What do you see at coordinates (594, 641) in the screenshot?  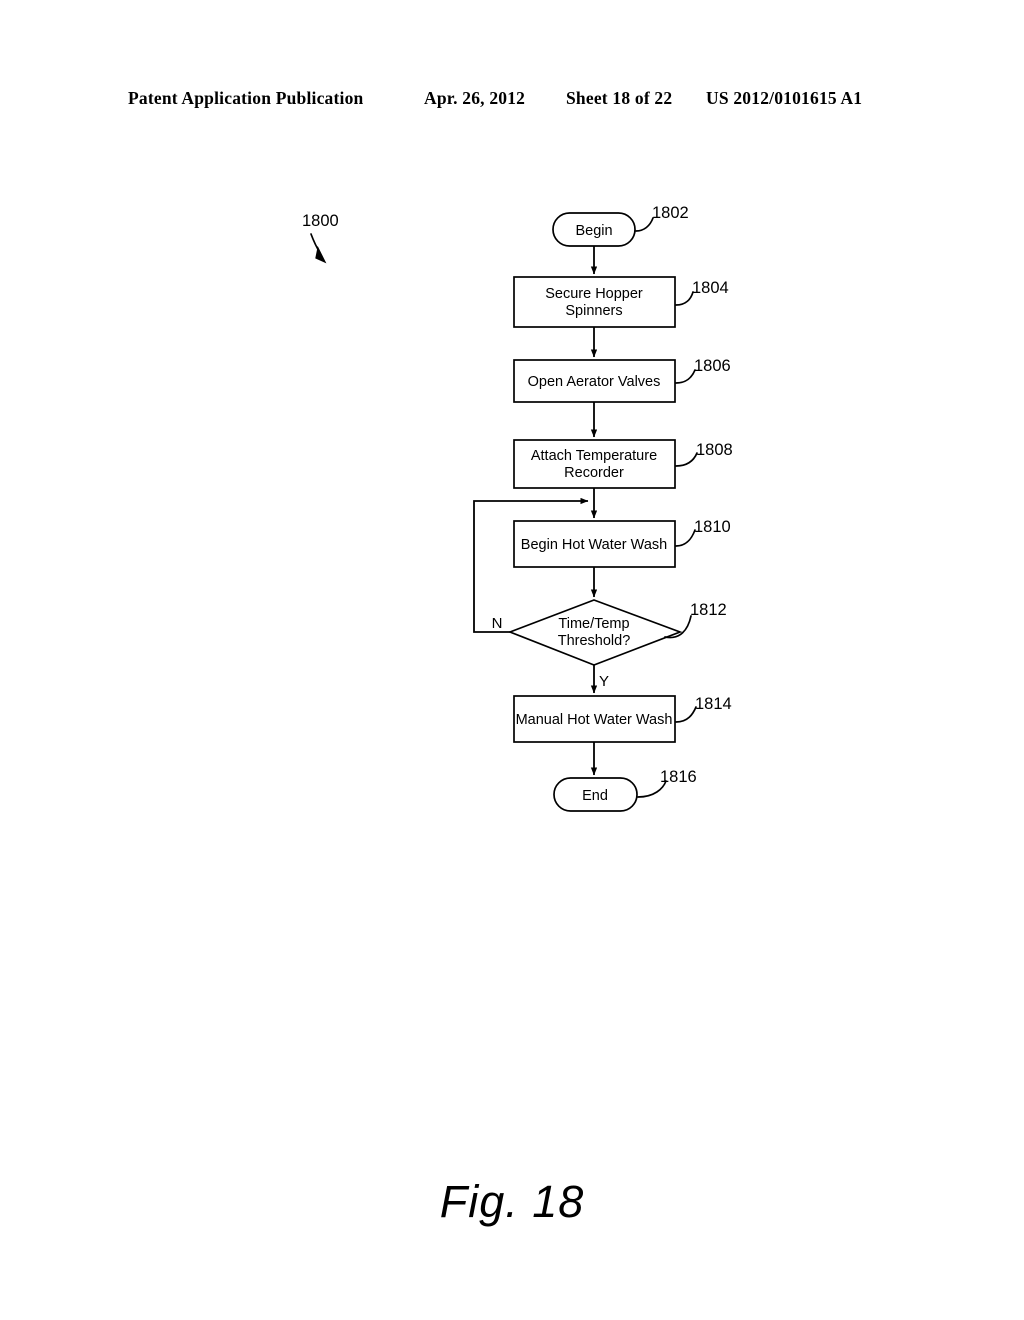 I see `node-1812-label-line2: Threshold?` at bounding box center [594, 641].